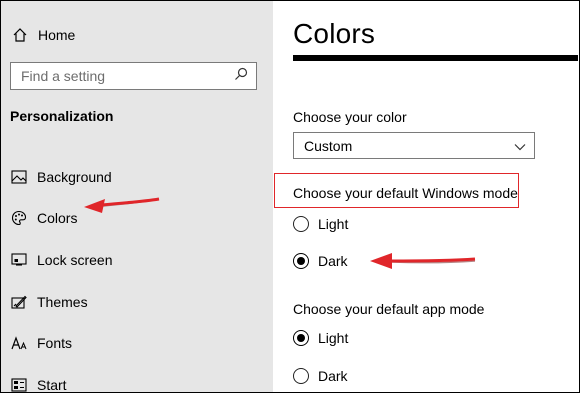  Describe the element at coordinates (20, 35) in the screenshot. I see `home-icon` at that location.